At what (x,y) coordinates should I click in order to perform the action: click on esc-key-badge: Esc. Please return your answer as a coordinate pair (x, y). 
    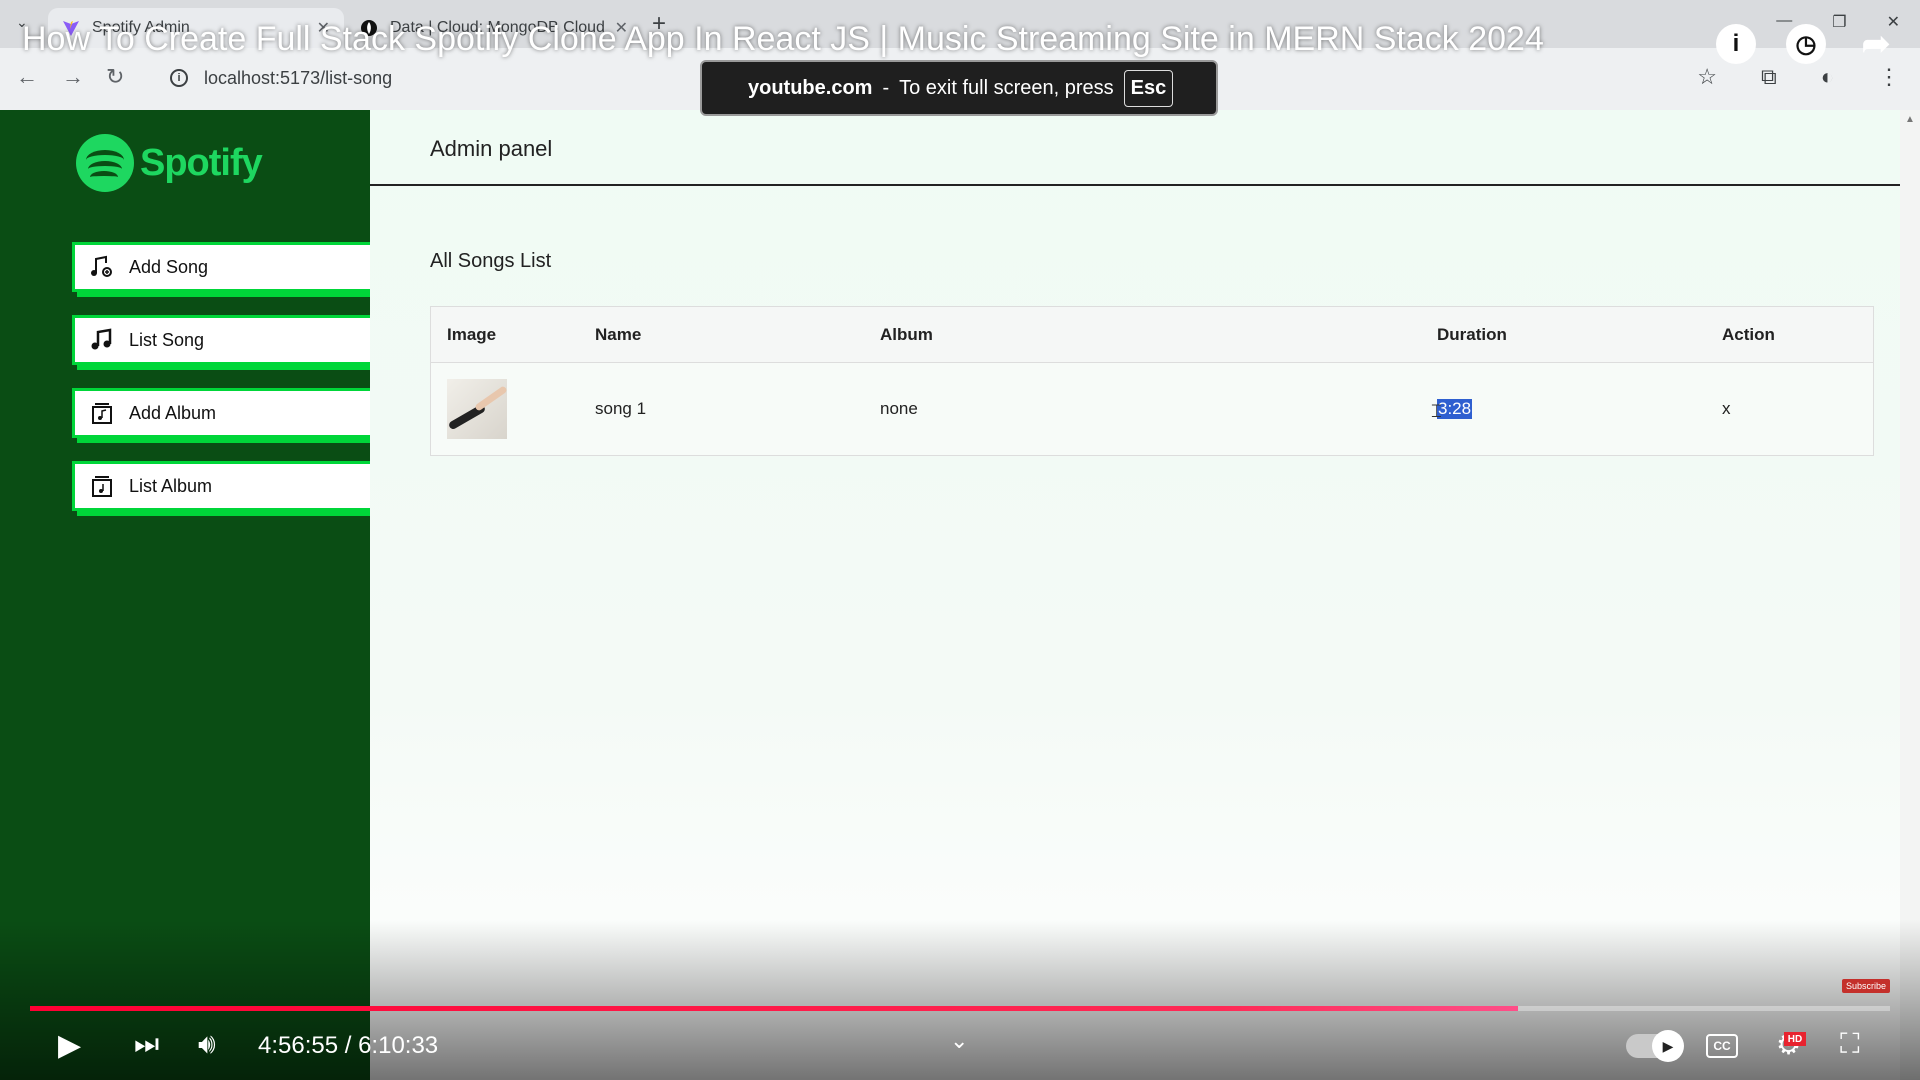
    Looking at the image, I should click on (1148, 88).